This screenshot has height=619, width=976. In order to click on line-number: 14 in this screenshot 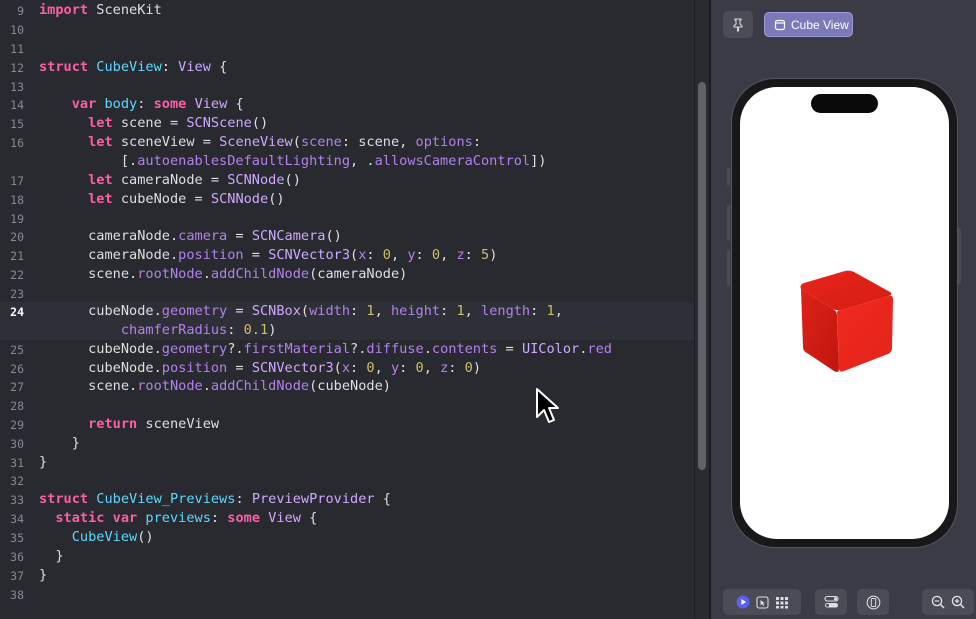, I will do `click(17, 105)`.